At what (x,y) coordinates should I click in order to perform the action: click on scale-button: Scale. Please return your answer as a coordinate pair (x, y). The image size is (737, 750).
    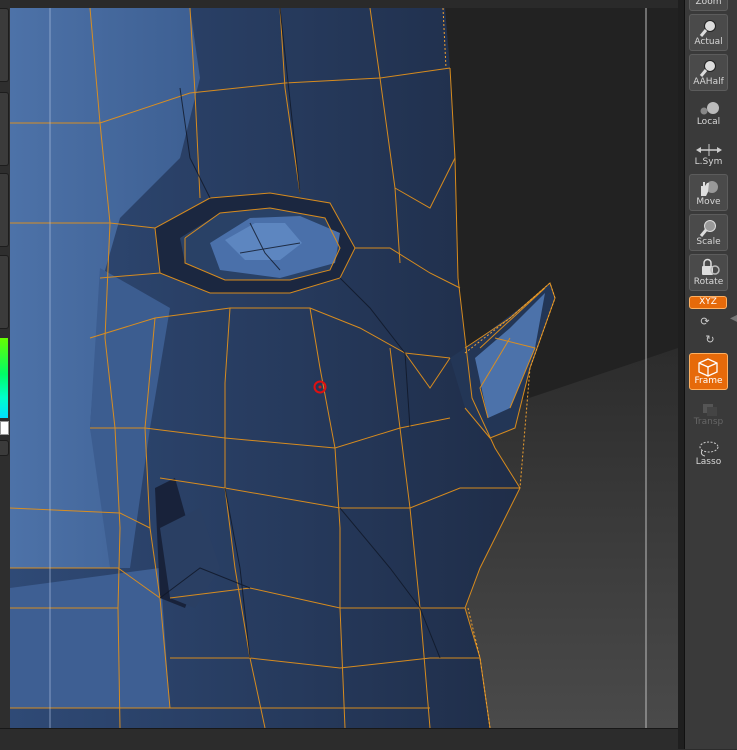
    Looking at the image, I should click on (708, 232).